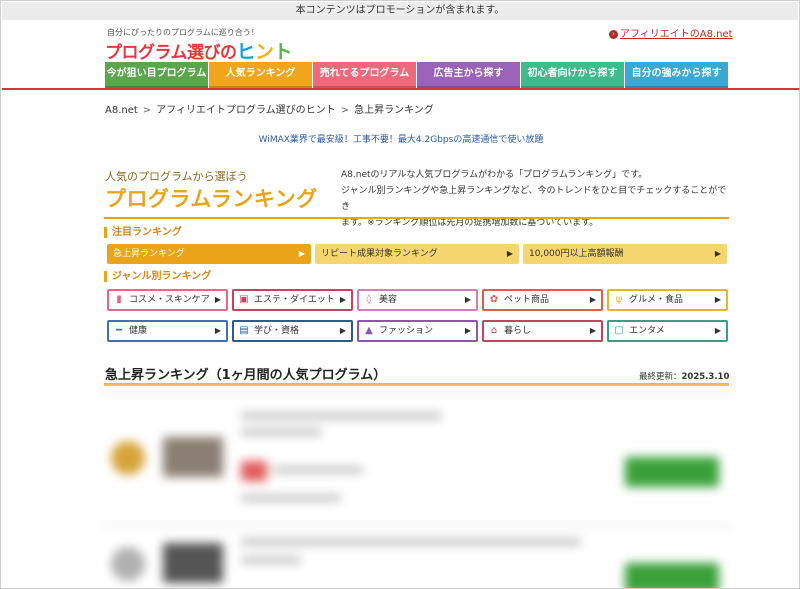  I want to click on page-title: プログラムランキング, so click(211, 199).